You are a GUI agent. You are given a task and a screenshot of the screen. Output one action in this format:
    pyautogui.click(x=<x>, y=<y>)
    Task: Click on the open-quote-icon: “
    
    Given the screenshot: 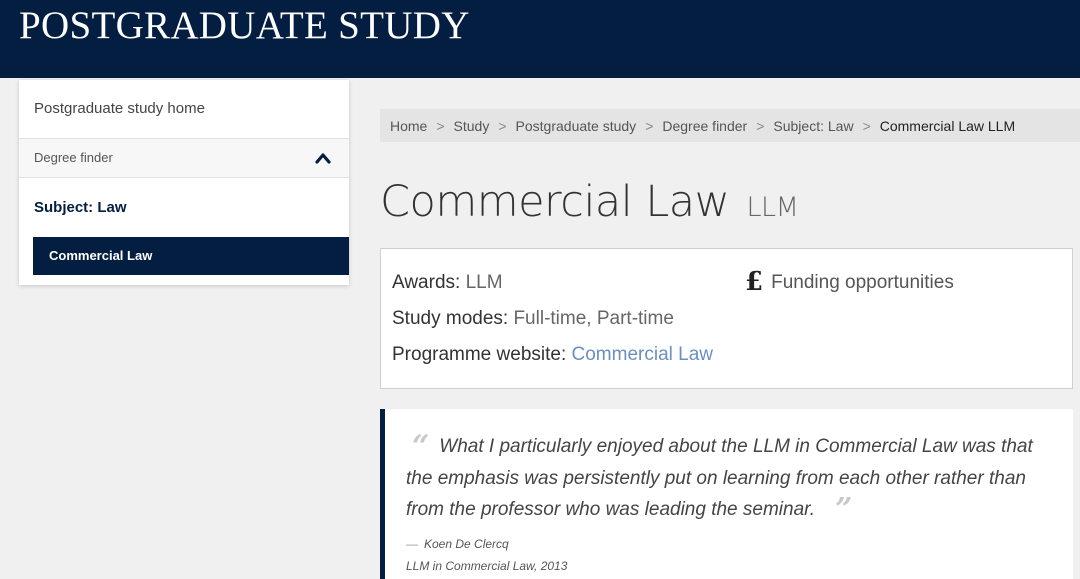 What is the action you would take?
    pyautogui.click(x=421, y=446)
    